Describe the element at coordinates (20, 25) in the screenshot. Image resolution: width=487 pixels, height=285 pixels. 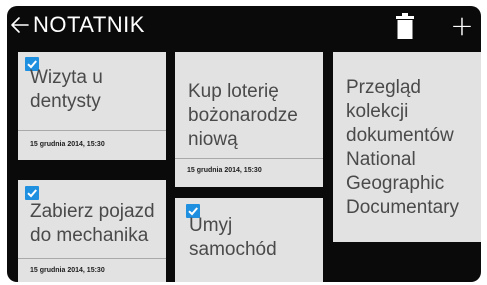
I see `arrow-left-icon` at that location.